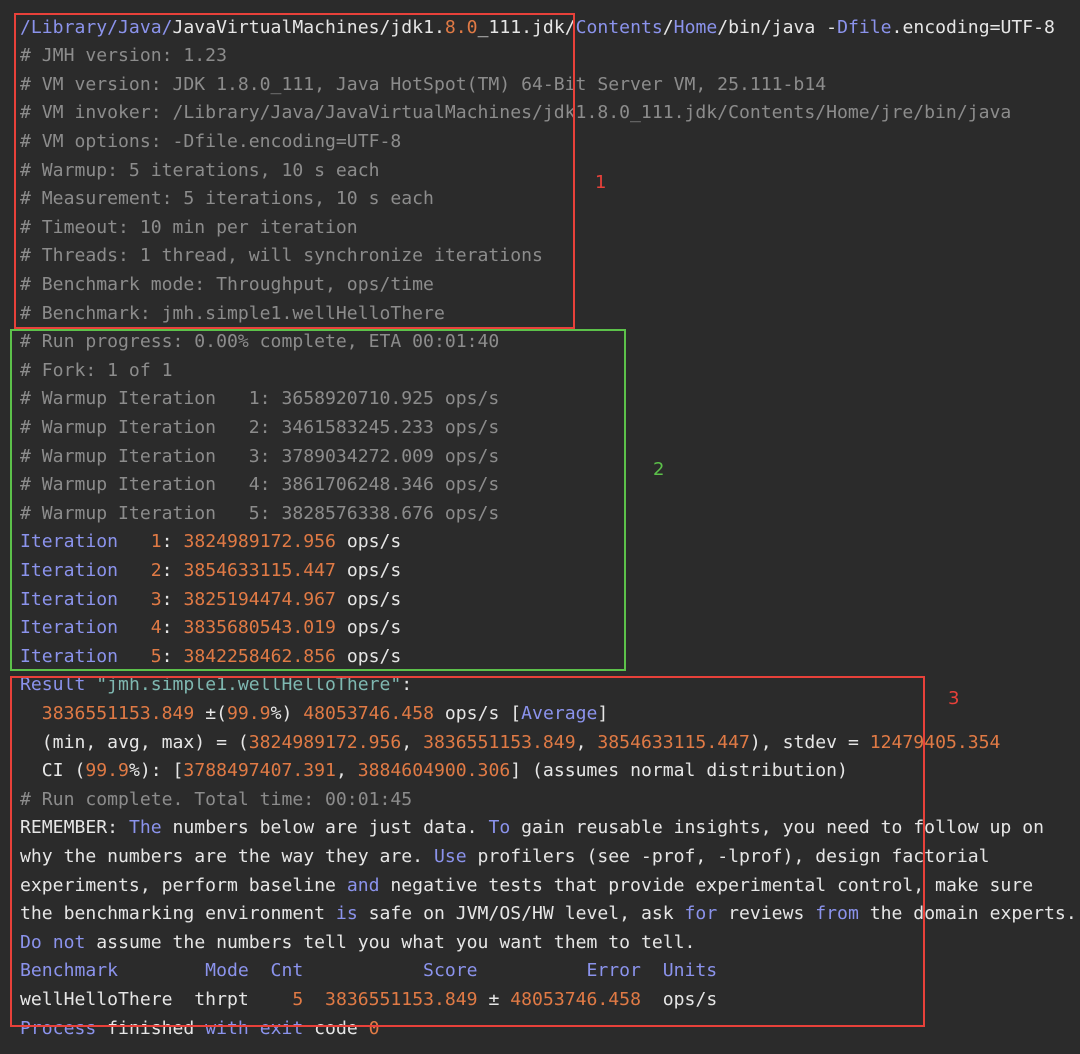 The height and width of the screenshot is (1054, 1080). Describe the element at coordinates (864, 27) in the screenshot. I see `terminal-text-segment: Dfile` at that location.